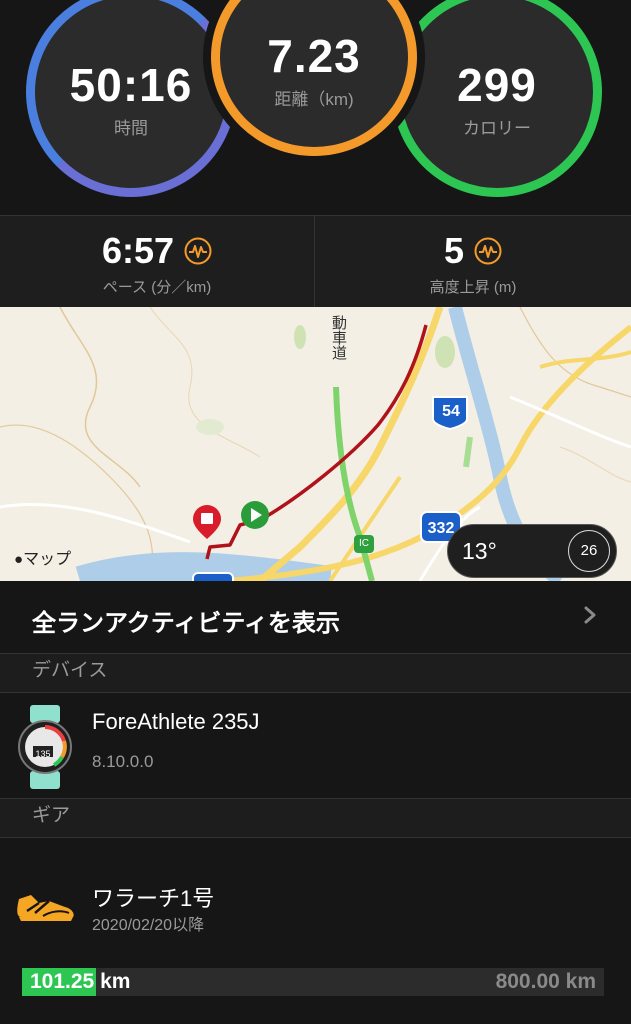 Image resolution: width=631 pixels, height=1024 pixels. I want to click on stats-row: 6:57 ペース (分／km) 5 高度上昇 (m), so click(315, 261).